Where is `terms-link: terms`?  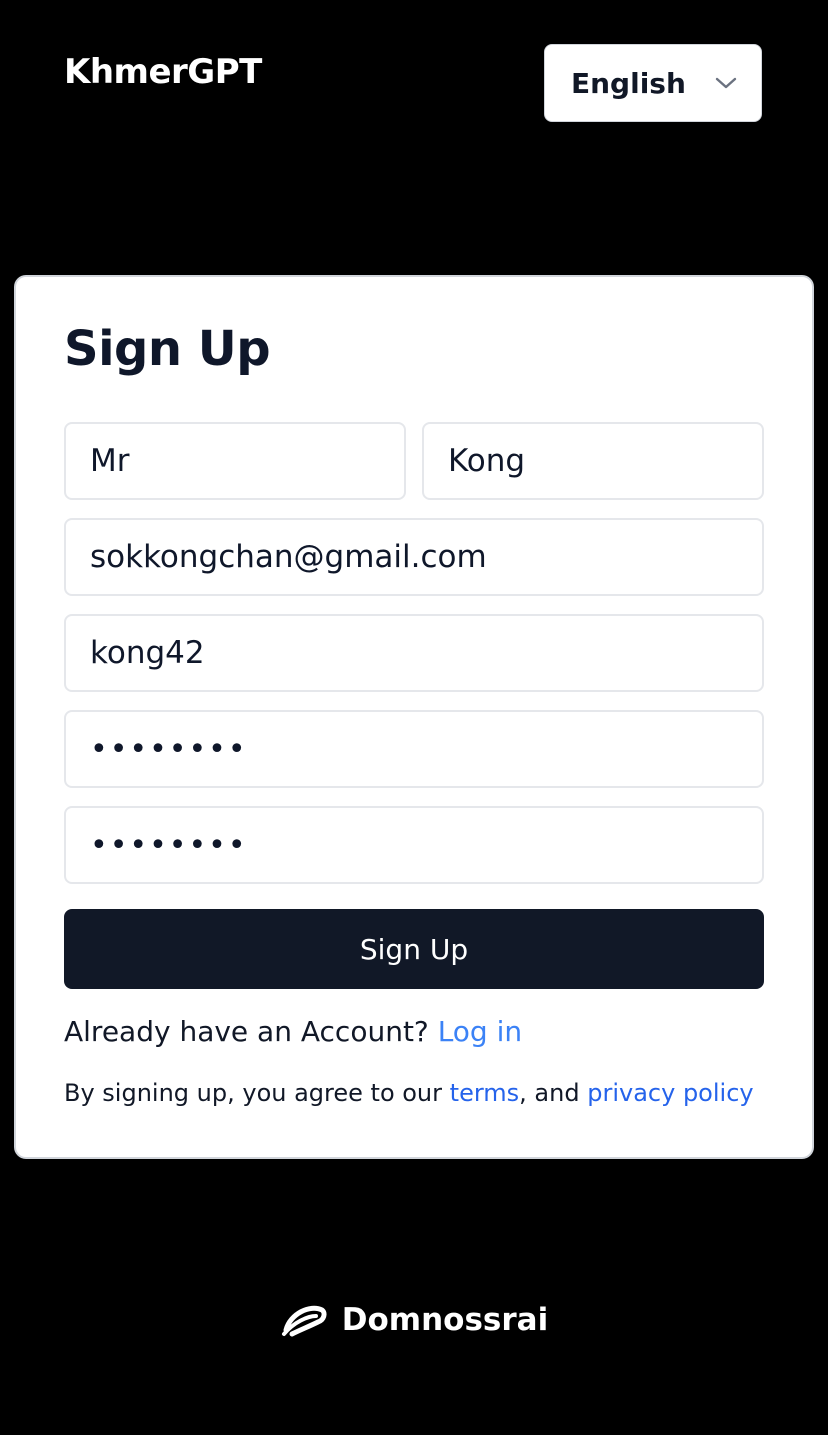
terms-link: terms is located at coordinates (485, 1093).